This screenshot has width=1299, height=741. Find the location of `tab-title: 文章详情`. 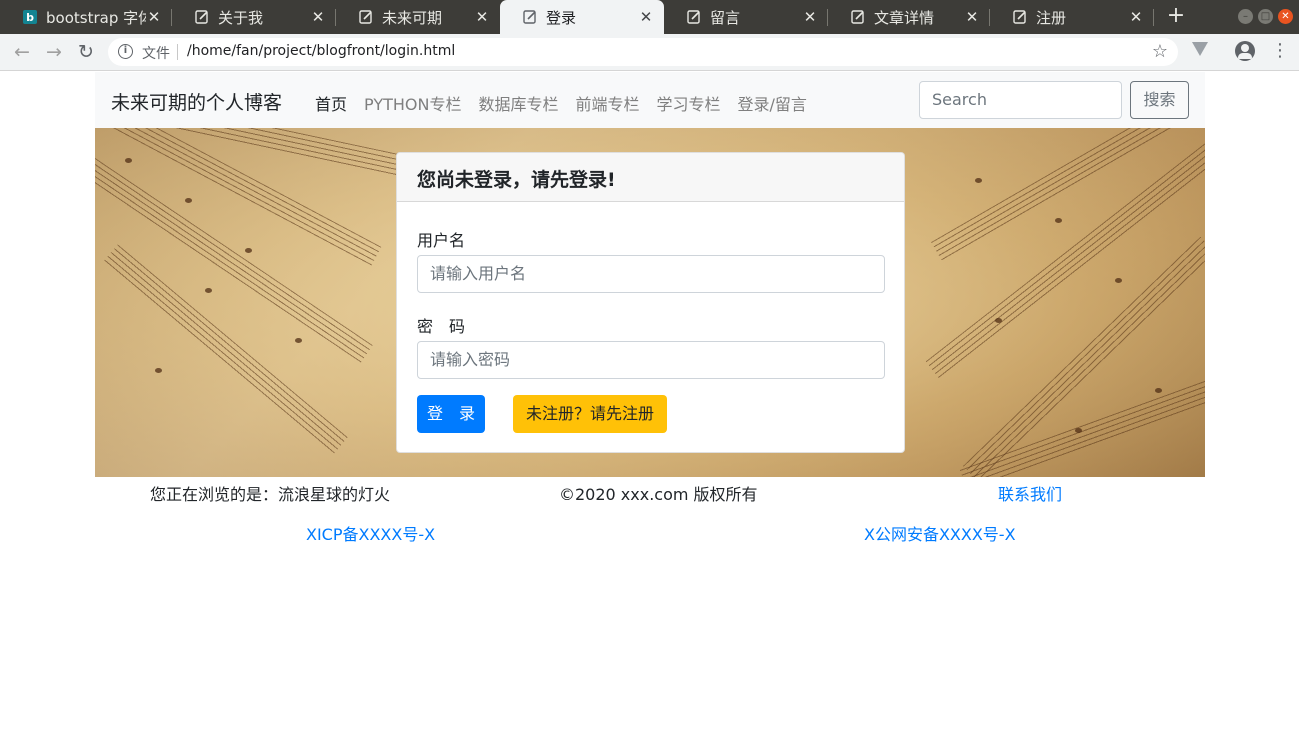

tab-title: 文章详情 is located at coordinates (904, 17).